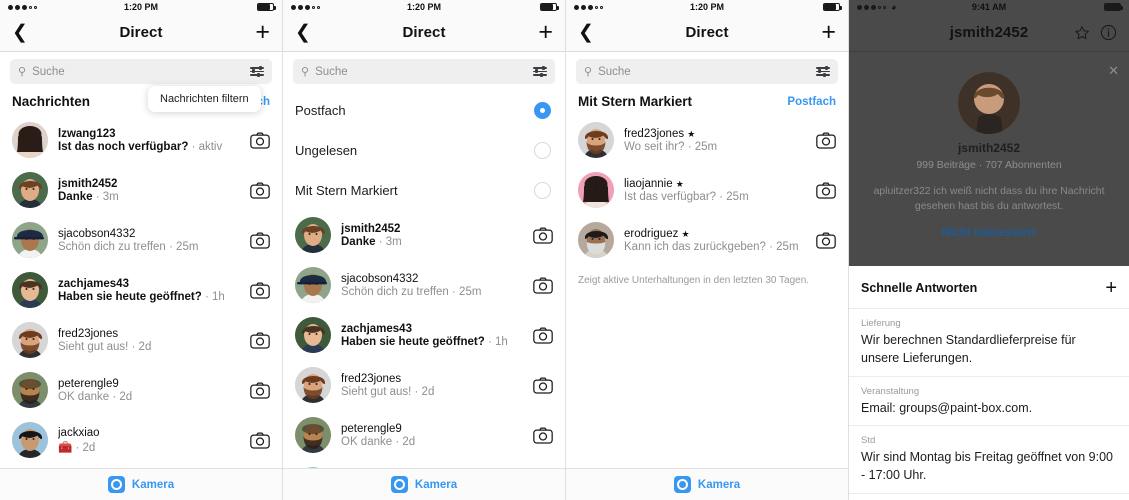  What do you see at coordinates (707, 7) in the screenshot?
I see `status-bar: 1:20 PM` at bounding box center [707, 7].